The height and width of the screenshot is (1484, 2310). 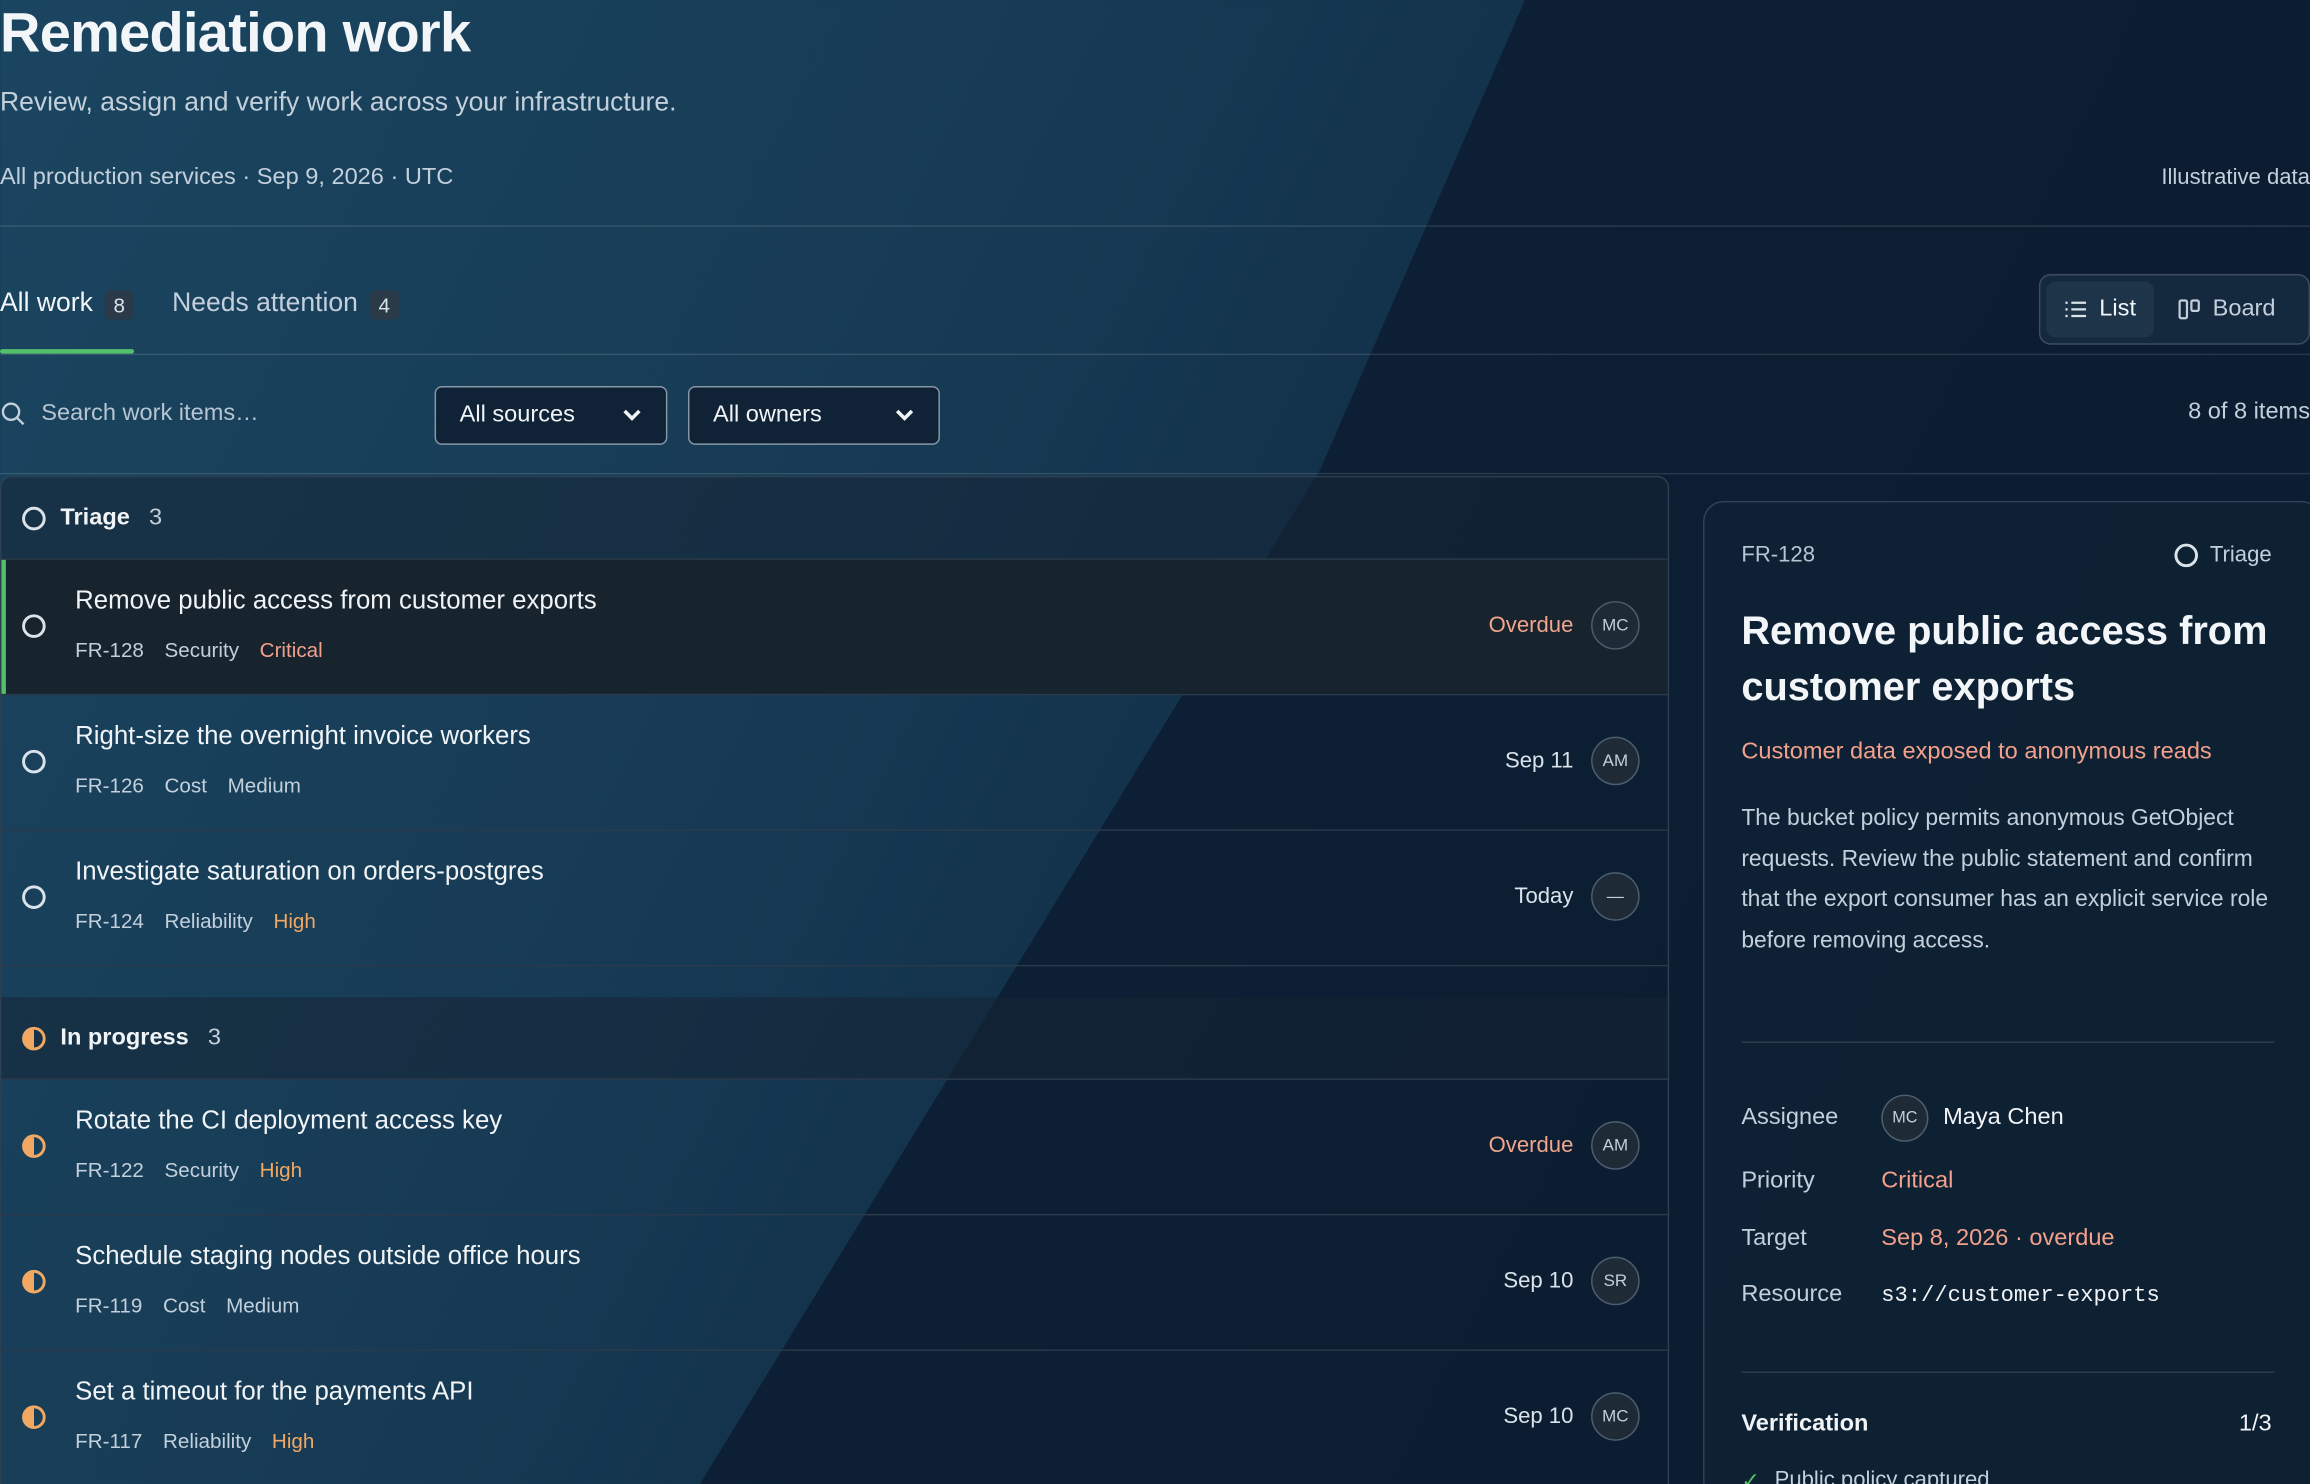 I want to click on list-view-button: List, so click(x=2100, y=309).